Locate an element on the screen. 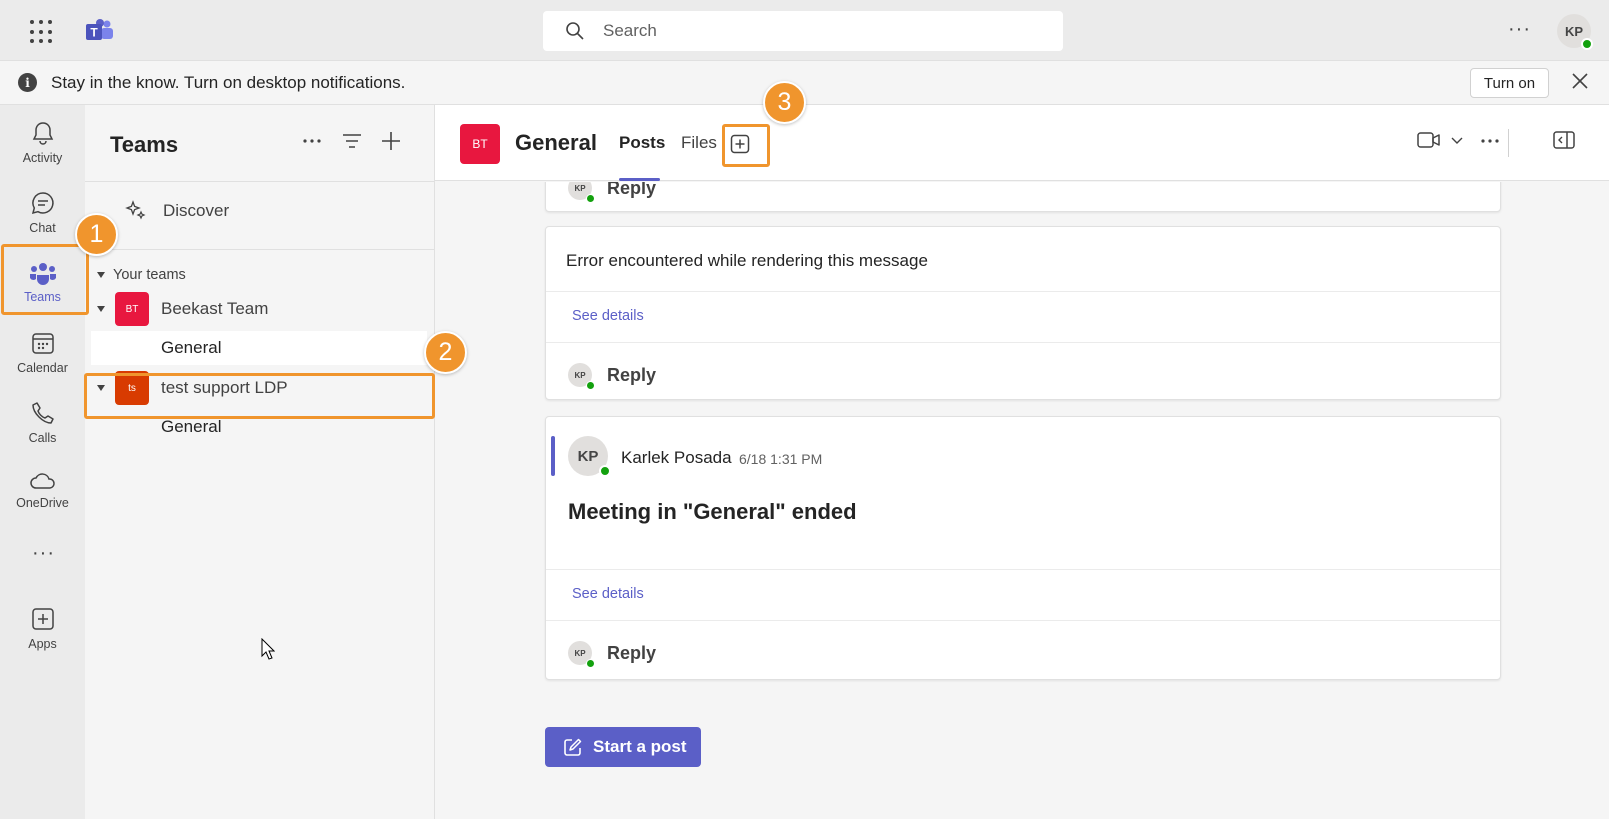 Image resolution: width=1609 pixels, height=819 pixels. channel-more-options-icon is located at coordinates (1490, 141).